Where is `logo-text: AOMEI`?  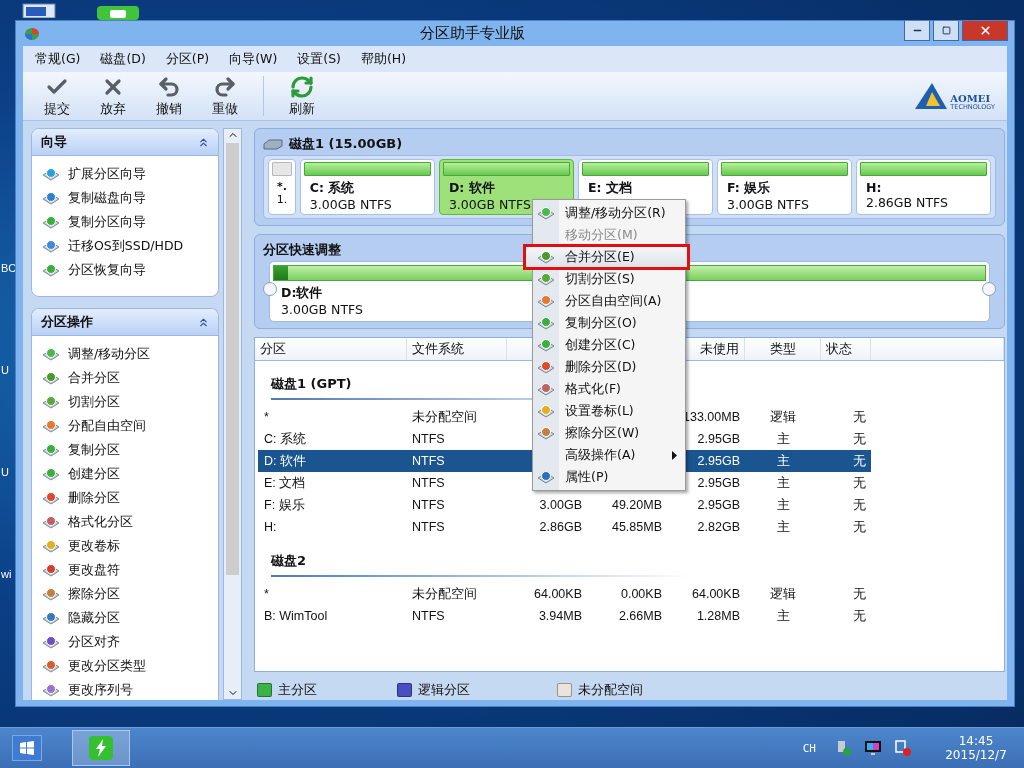
logo-text: AOMEI is located at coordinates (971, 98).